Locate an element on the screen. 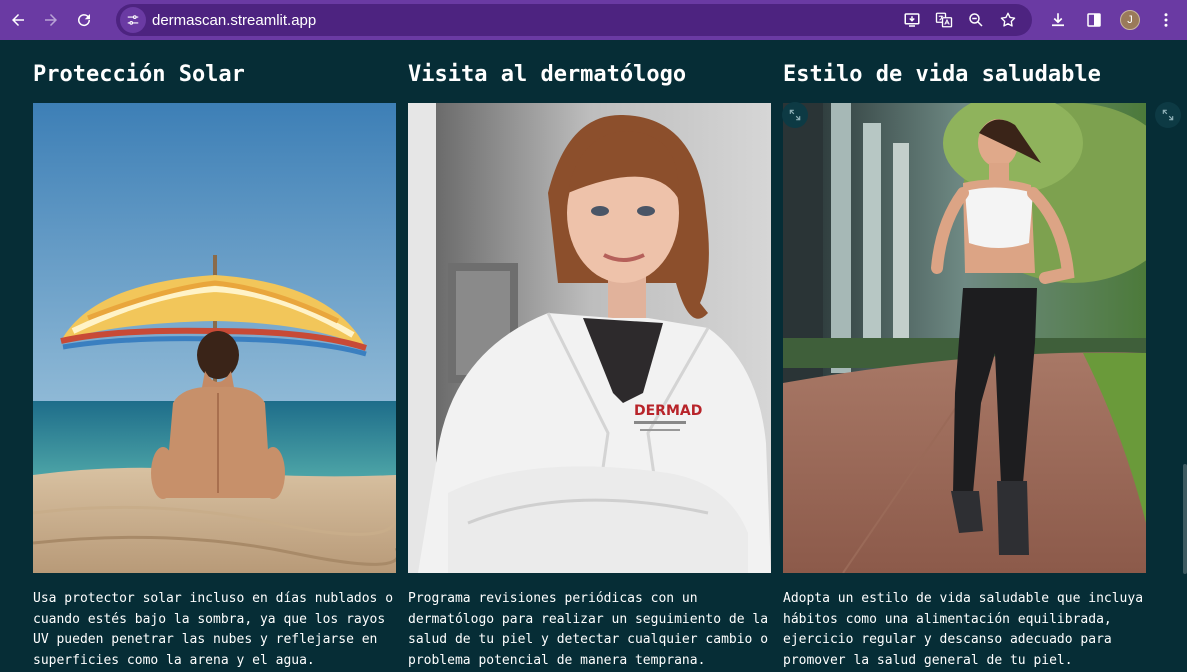 The image size is (1187, 672). zoom-button is located at coordinates (976, 20).